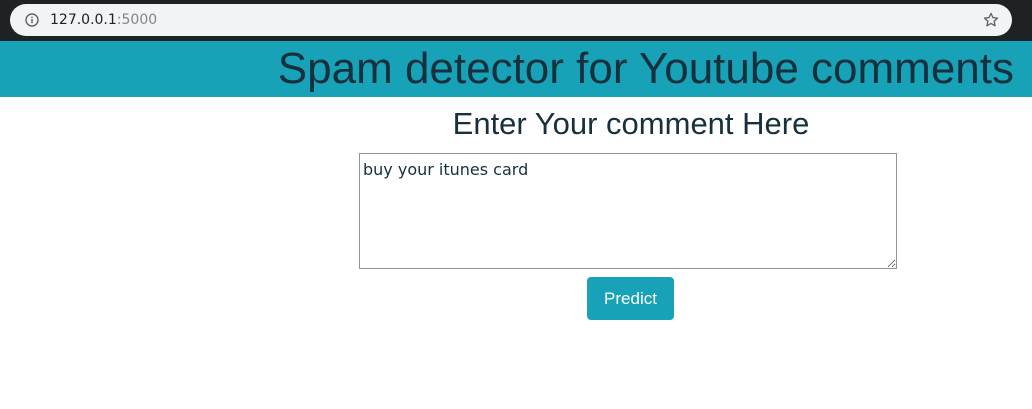  I want to click on browser-toolbar: 127.0.0.1:5000, so click(516, 20).